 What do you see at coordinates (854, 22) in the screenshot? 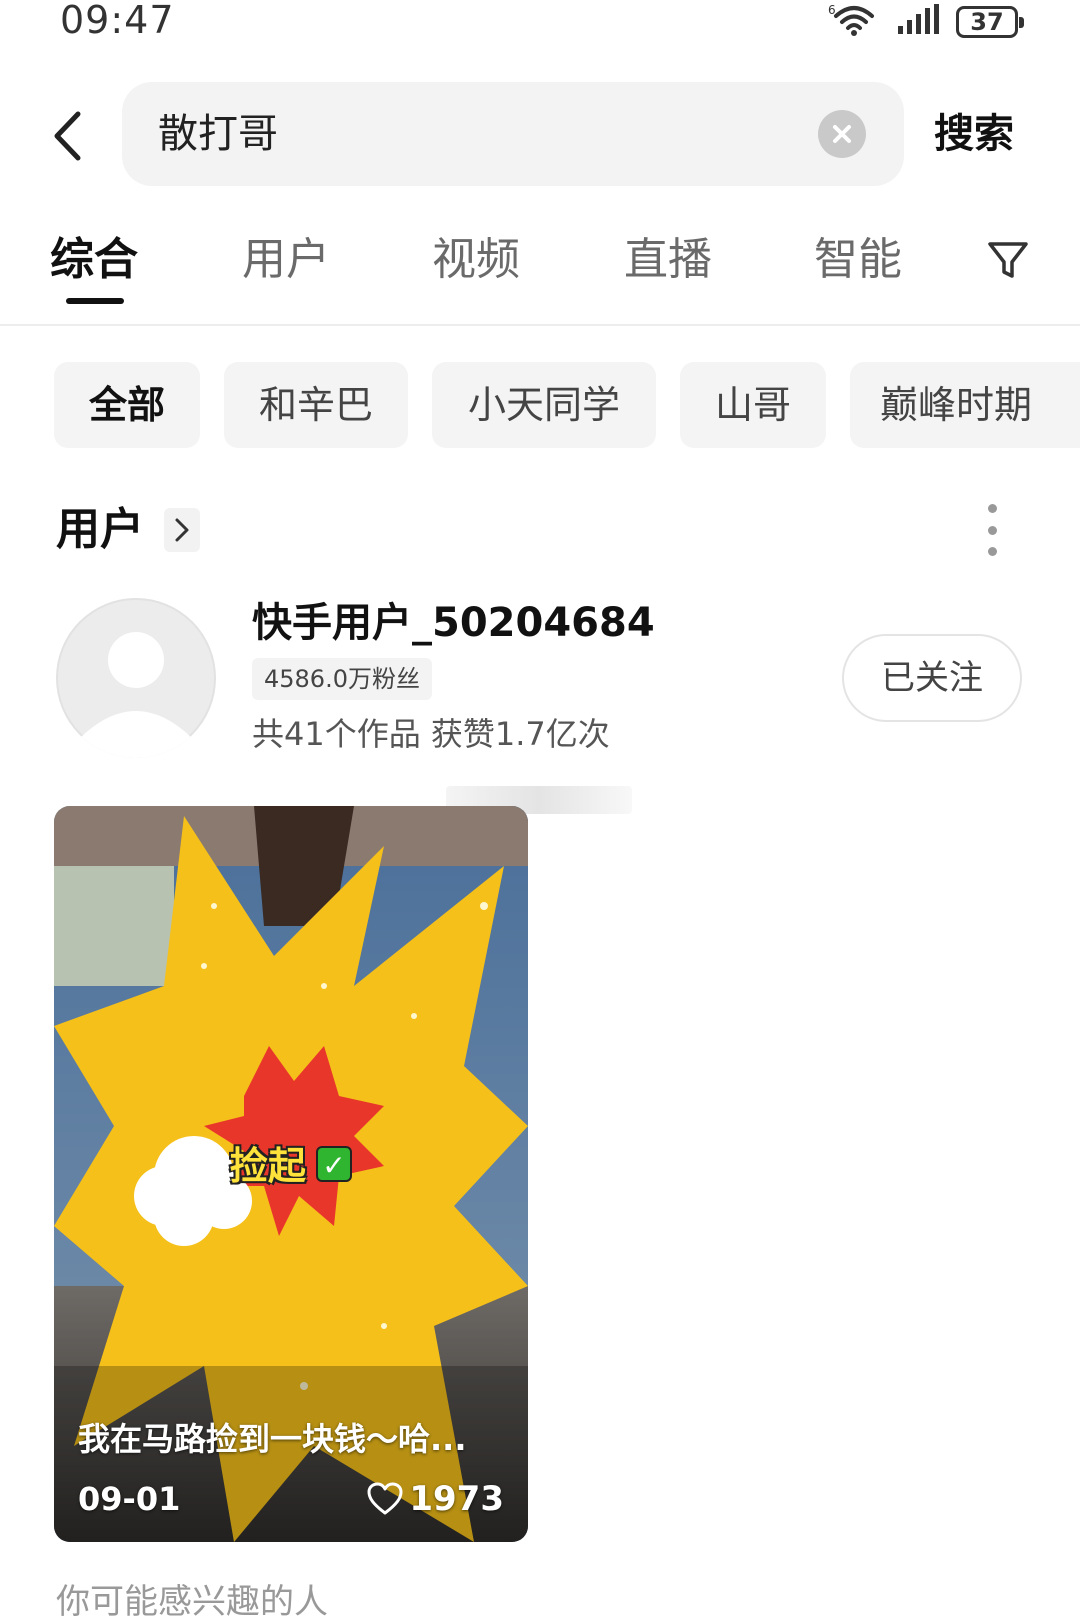
I see `wifi-icon: 6` at bounding box center [854, 22].